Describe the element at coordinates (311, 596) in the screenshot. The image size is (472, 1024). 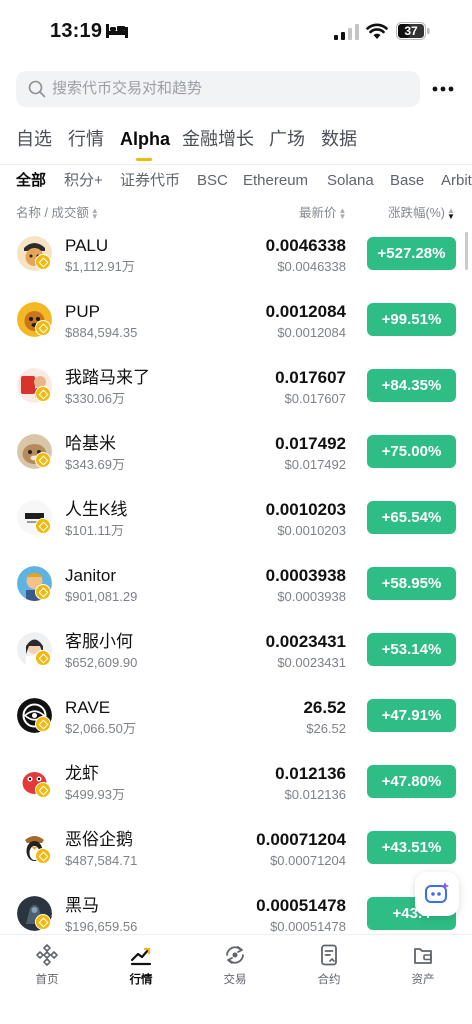
I see `token-price-usd: $0.0003938` at that location.